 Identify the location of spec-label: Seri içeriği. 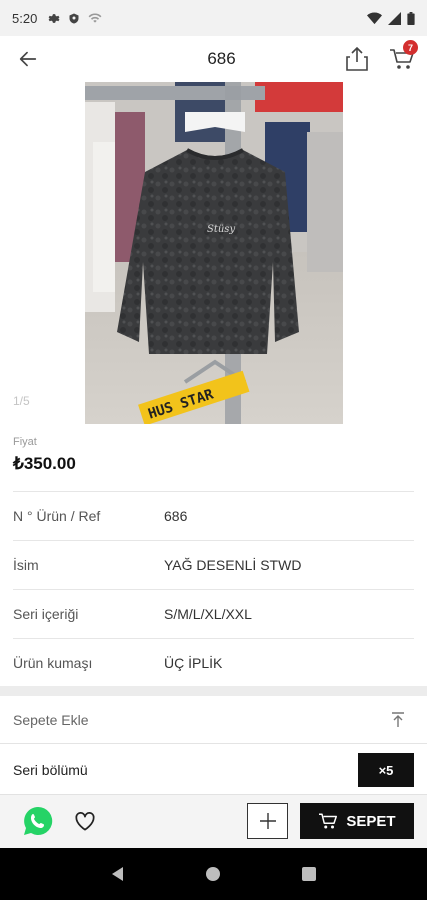
(46, 614).